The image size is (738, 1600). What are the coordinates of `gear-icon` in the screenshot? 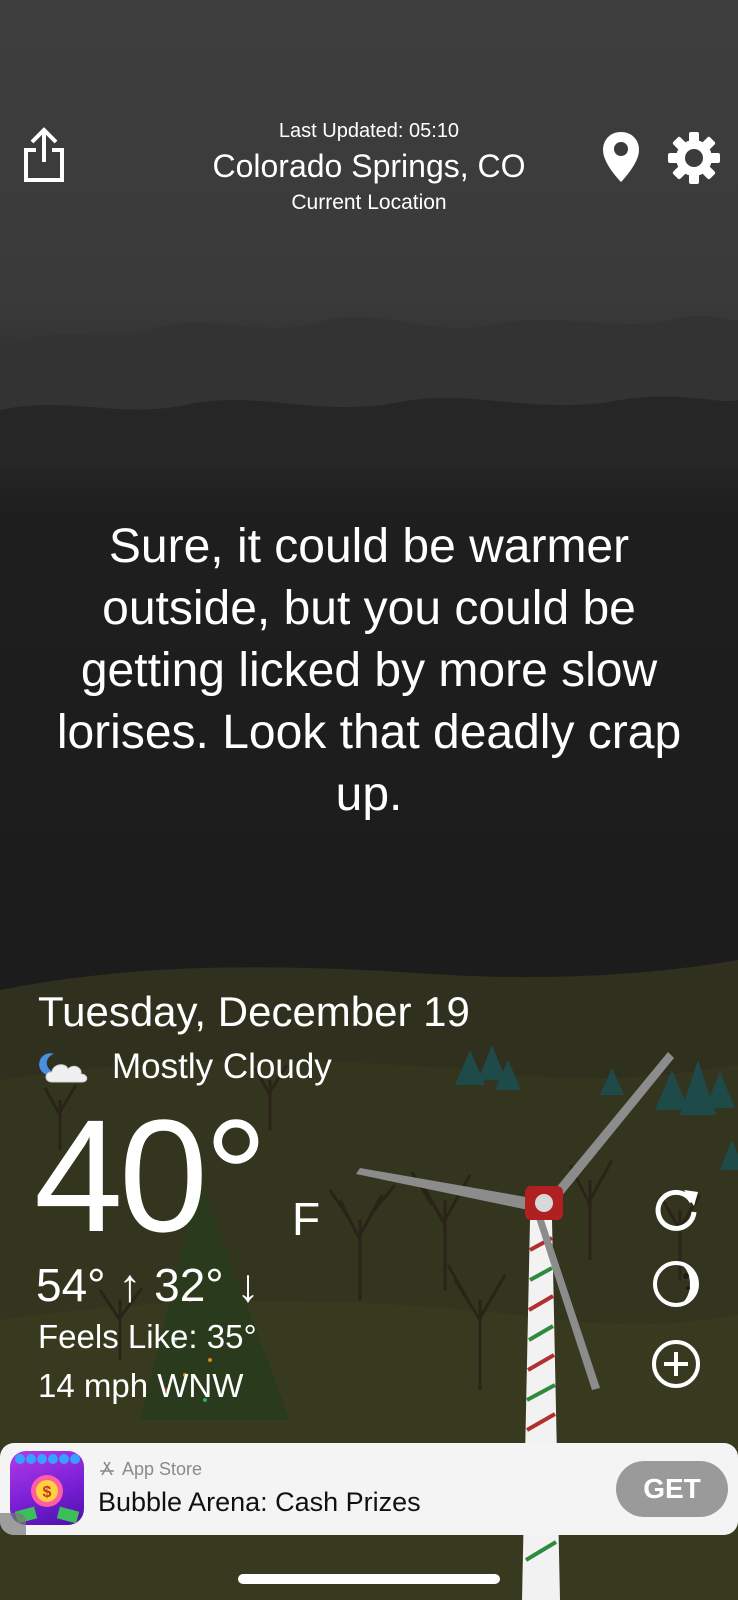 It's located at (694, 158).